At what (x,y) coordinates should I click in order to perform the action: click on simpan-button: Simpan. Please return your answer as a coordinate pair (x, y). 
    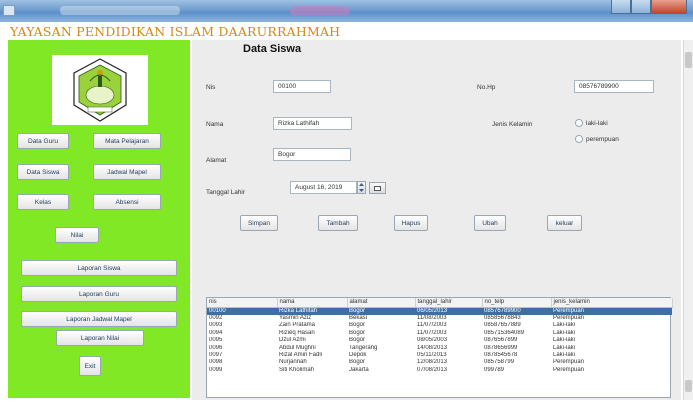
    Looking at the image, I should click on (259, 223).